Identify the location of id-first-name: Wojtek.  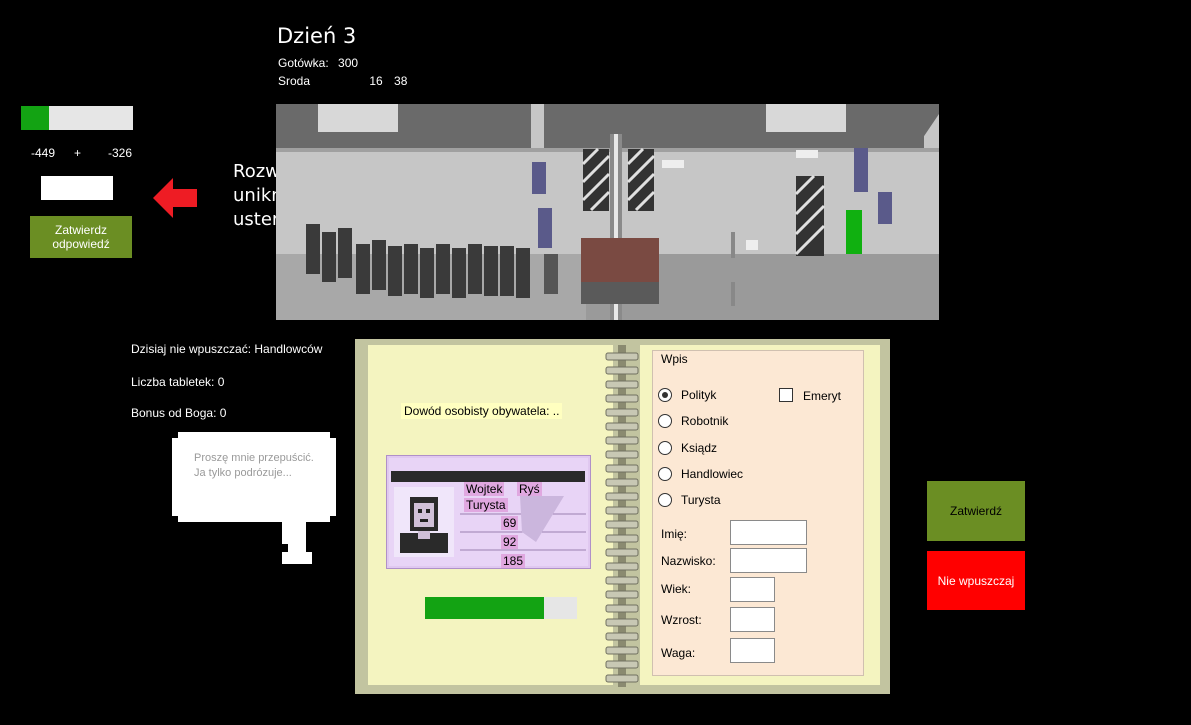
(484, 489).